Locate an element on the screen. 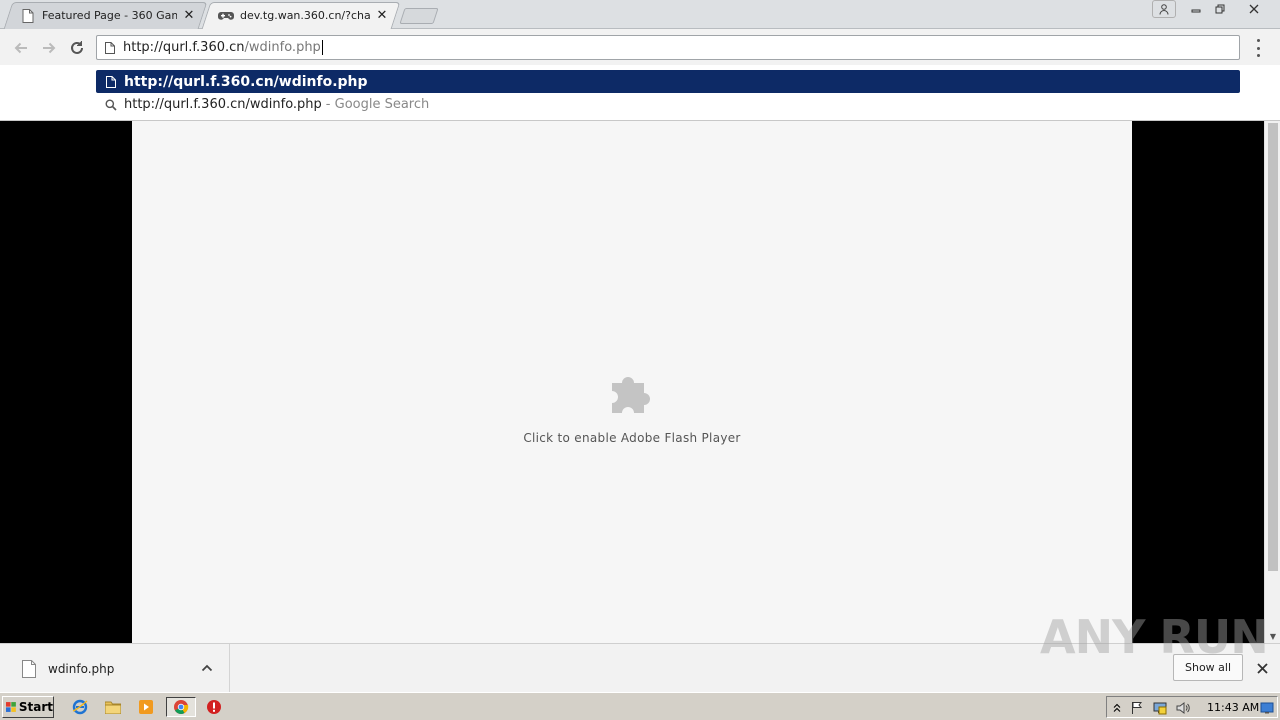 This screenshot has height=720, width=1280. windows-flag-icon is located at coordinates (11, 707).